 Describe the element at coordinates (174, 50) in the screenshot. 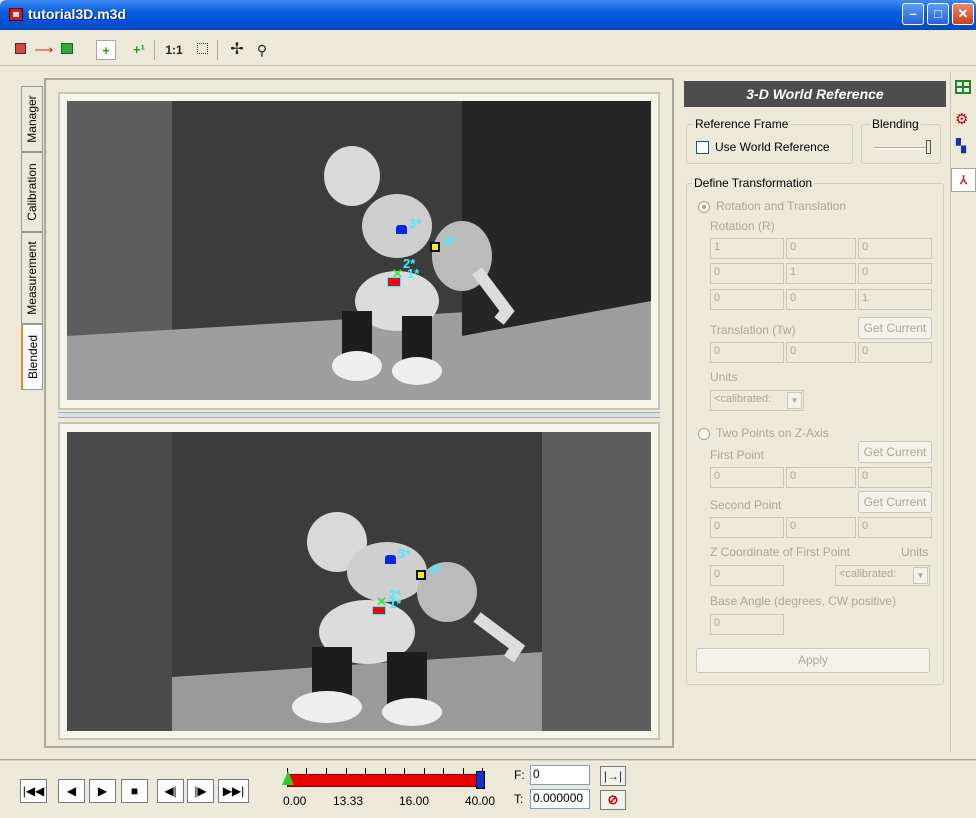

I see `zoom-actual-size-button: 1:1` at that location.